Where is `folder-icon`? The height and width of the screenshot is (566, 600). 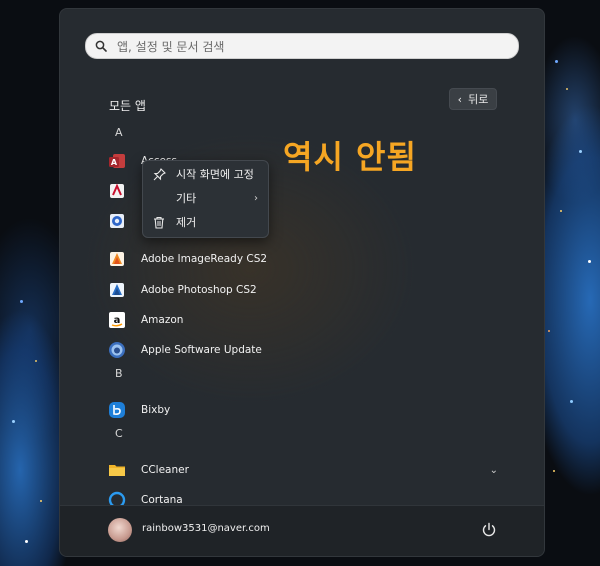 folder-icon is located at coordinates (117, 470).